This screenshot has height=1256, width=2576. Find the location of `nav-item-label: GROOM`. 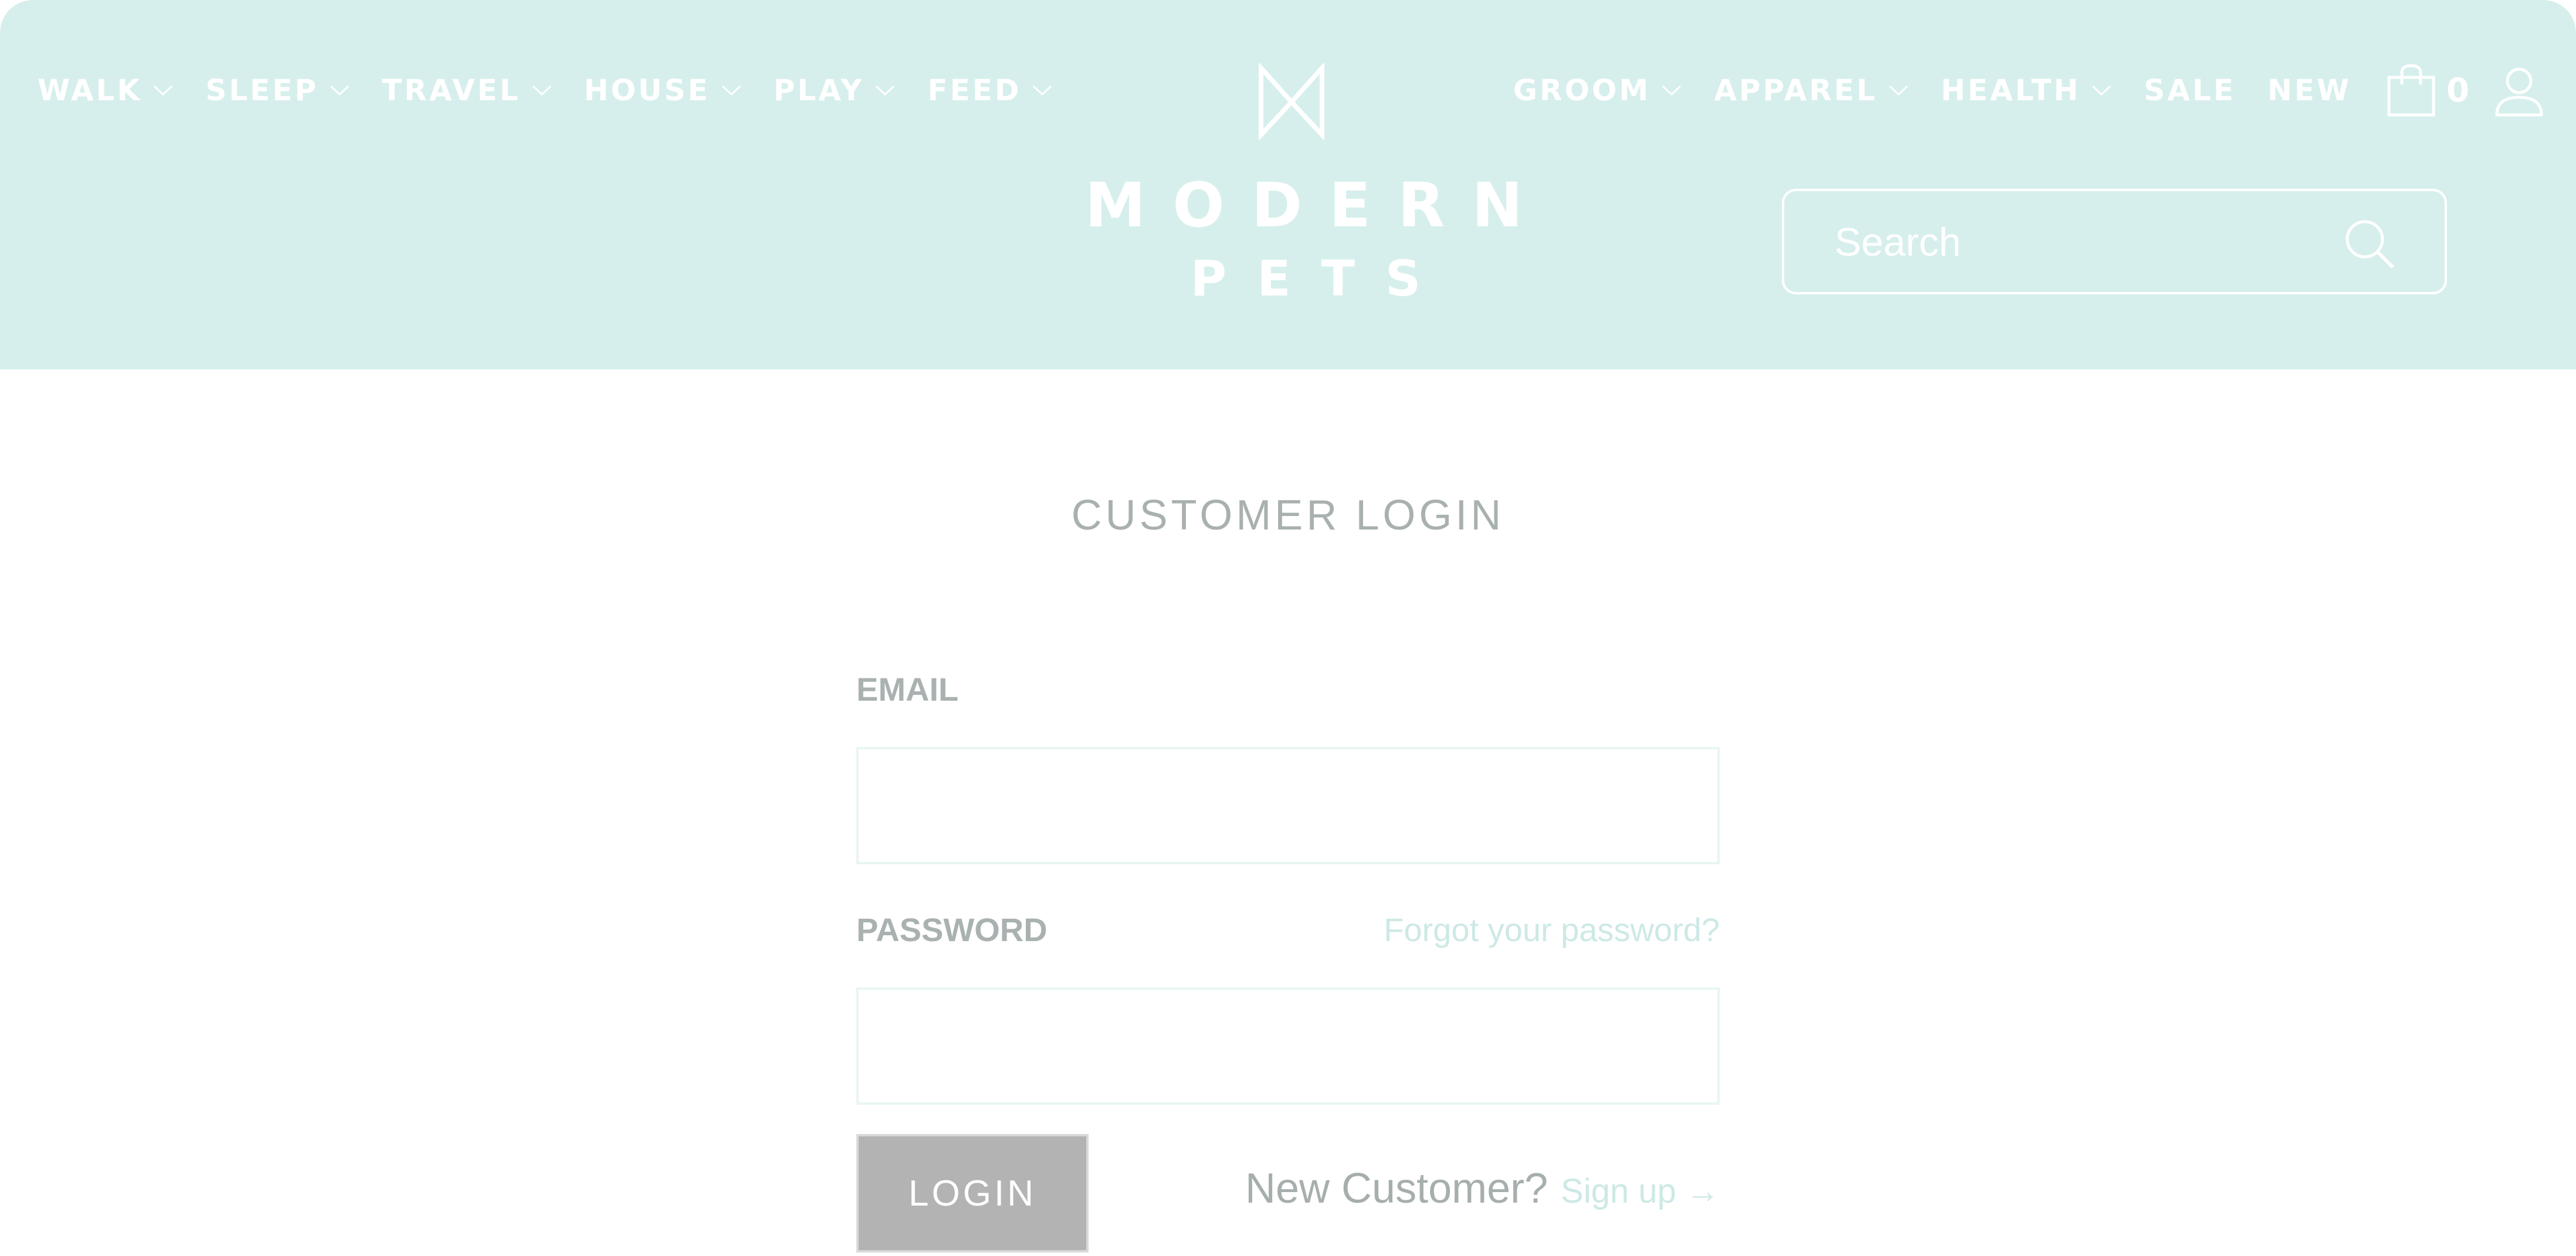

nav-item-label: GROOM is located at coordinates (1582, 90).